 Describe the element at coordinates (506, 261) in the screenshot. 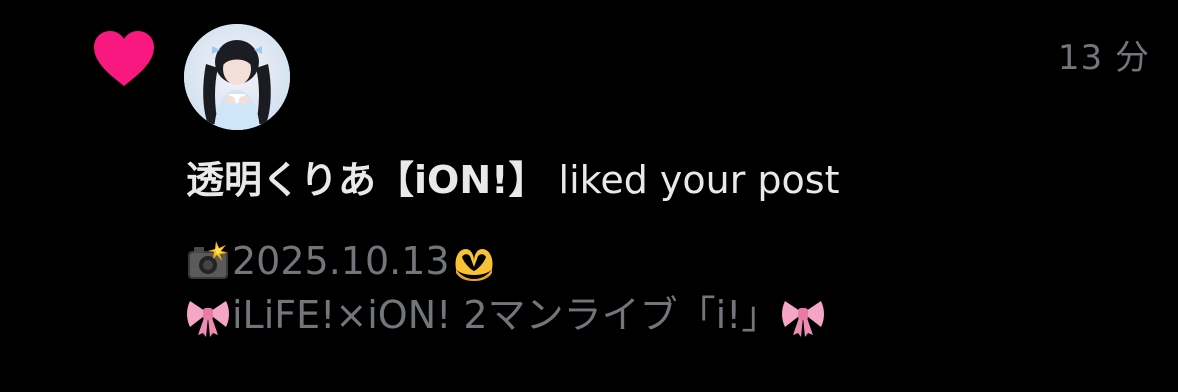

I see `post-preview-line-1: 2025.10.13` at that location.